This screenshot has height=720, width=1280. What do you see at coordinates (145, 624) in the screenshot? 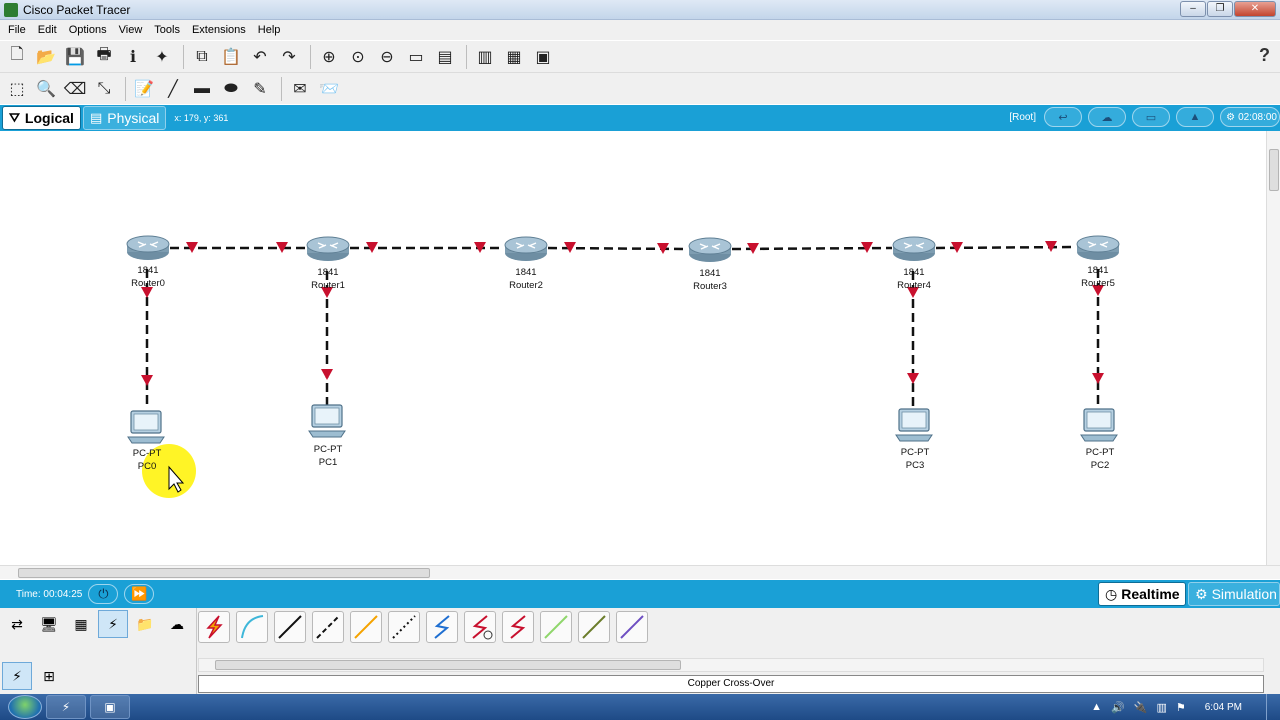
I see `miscellaneous-icon: 📁` at bounding box center [145, 624].